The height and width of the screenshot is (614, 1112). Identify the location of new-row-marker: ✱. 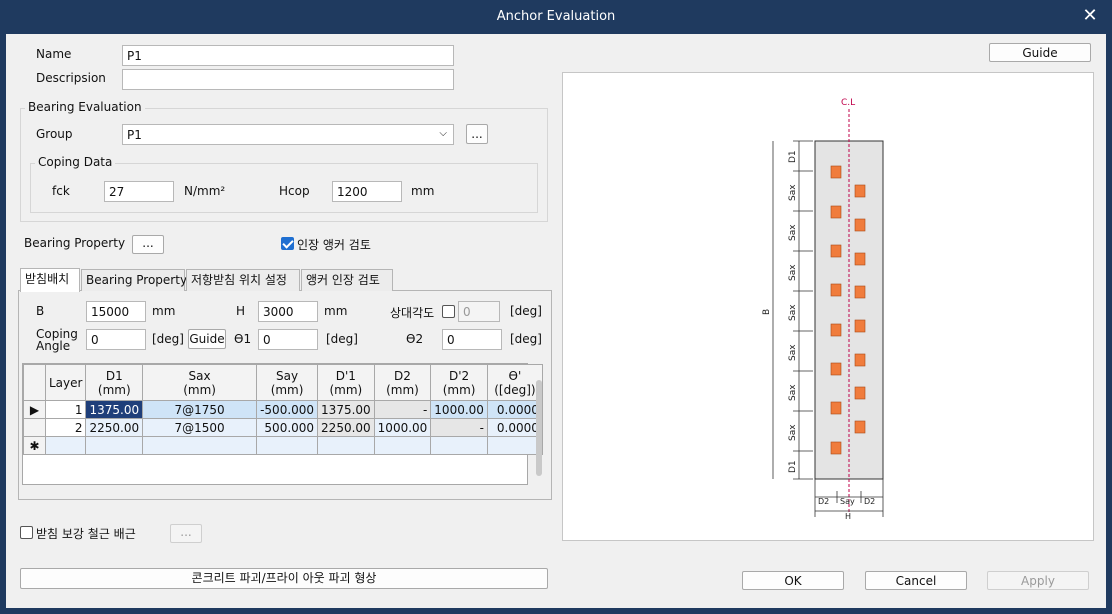
(34, 445).